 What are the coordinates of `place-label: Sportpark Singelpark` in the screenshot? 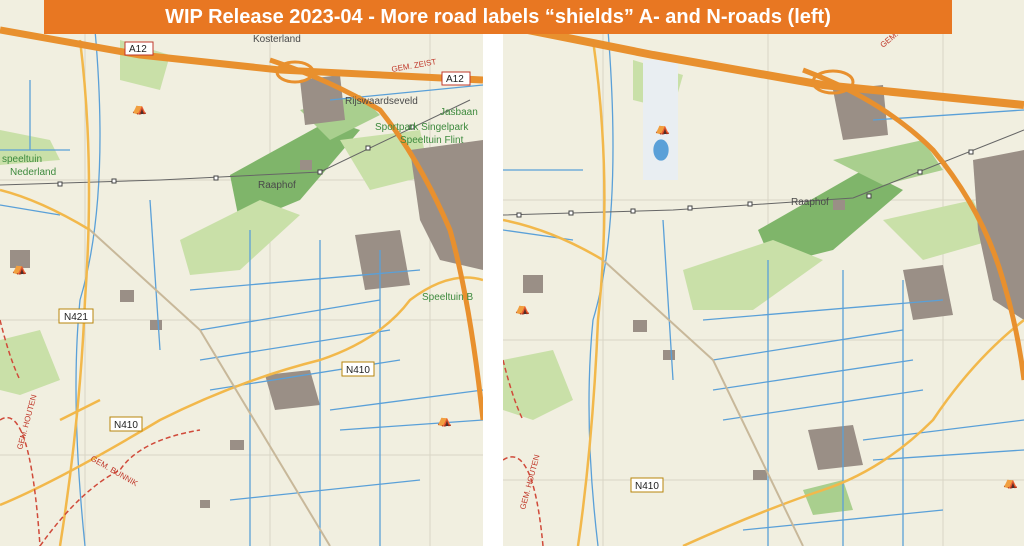 It's located at (422, 127).